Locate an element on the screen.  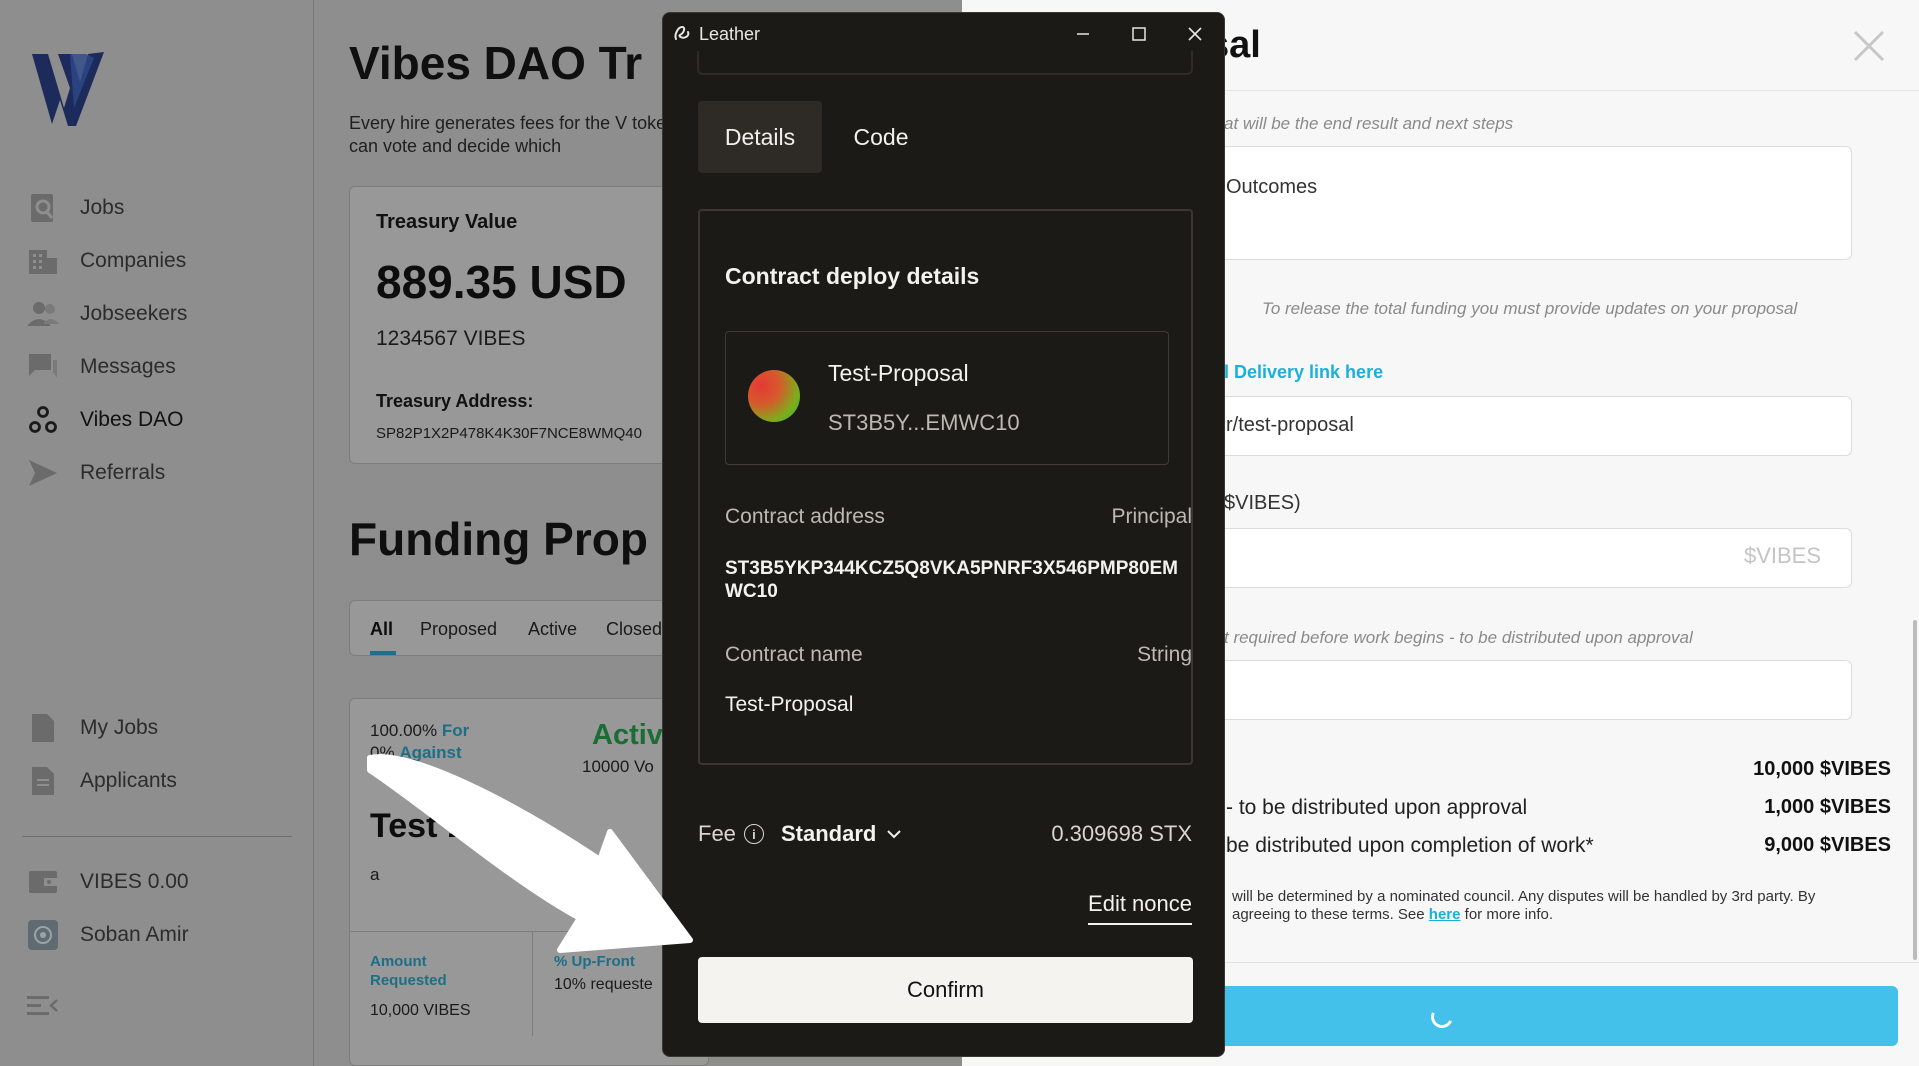
sidebar-item-label: Referrals is located at coordinates (123, 472).